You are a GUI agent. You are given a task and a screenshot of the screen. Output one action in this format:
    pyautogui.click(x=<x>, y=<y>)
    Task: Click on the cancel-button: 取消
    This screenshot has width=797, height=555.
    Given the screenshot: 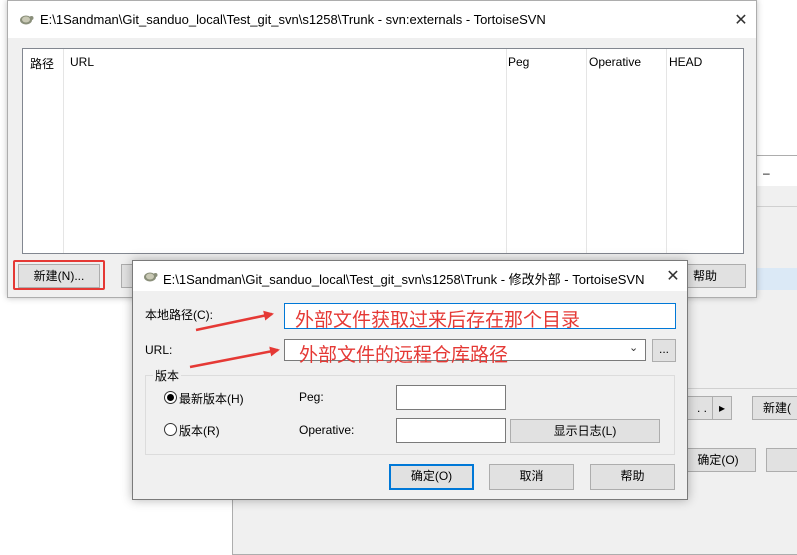 What is the action you would take?
    pyautogui.click(x=531, y=477)
    